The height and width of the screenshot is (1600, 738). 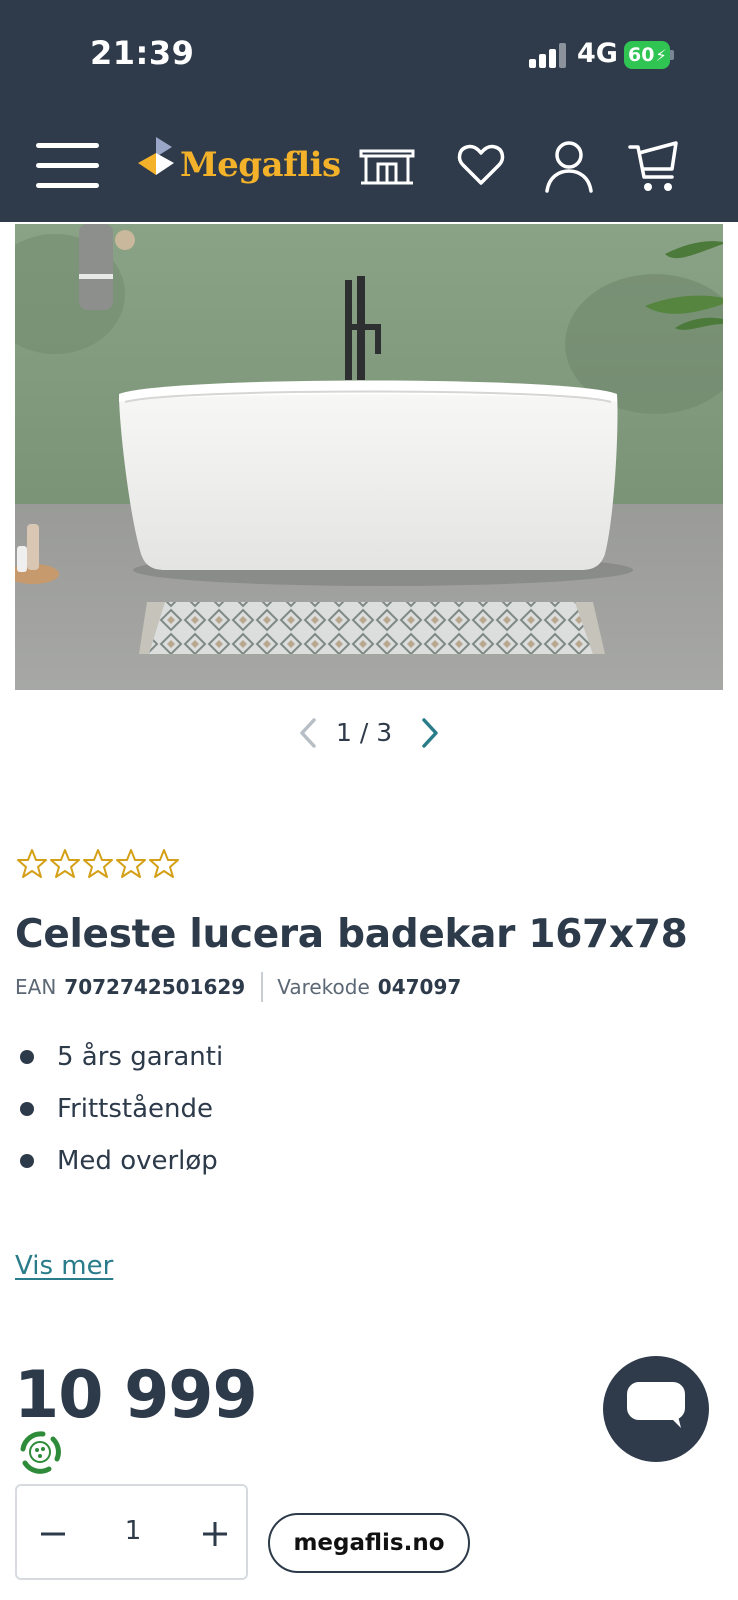 What do you see at coordinates (137, 1161) in the screenshot?
I see `usp-text: Med overløp` at bounding box center [137, 1161].